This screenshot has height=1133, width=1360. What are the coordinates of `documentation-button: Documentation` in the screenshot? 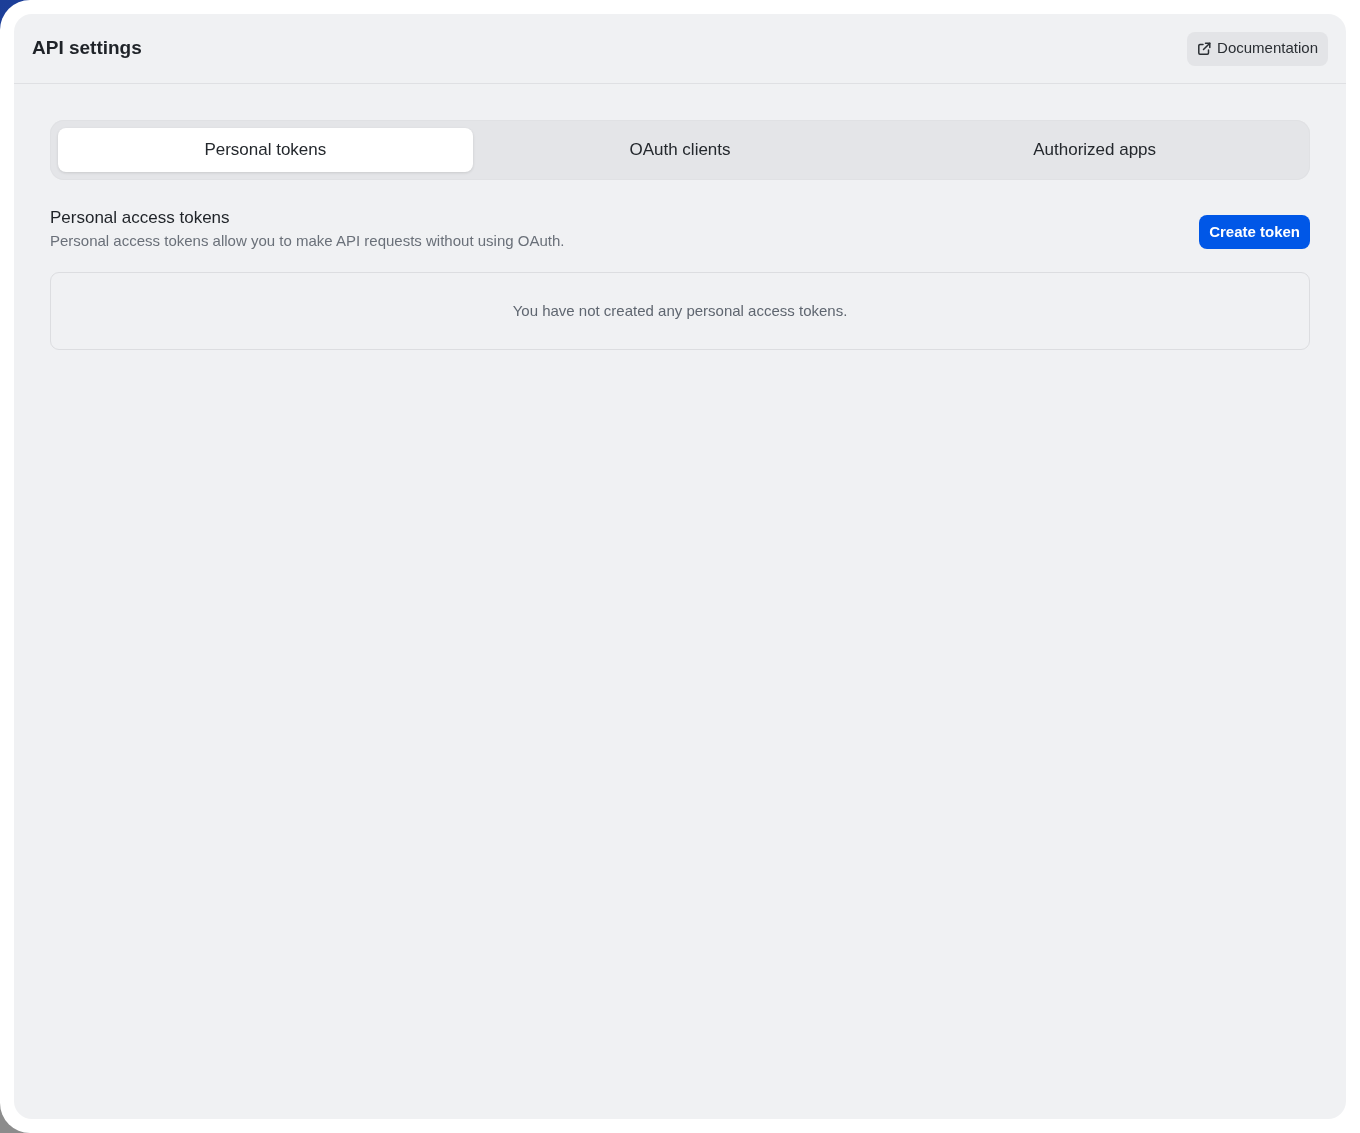 It's located at (1257, 48).